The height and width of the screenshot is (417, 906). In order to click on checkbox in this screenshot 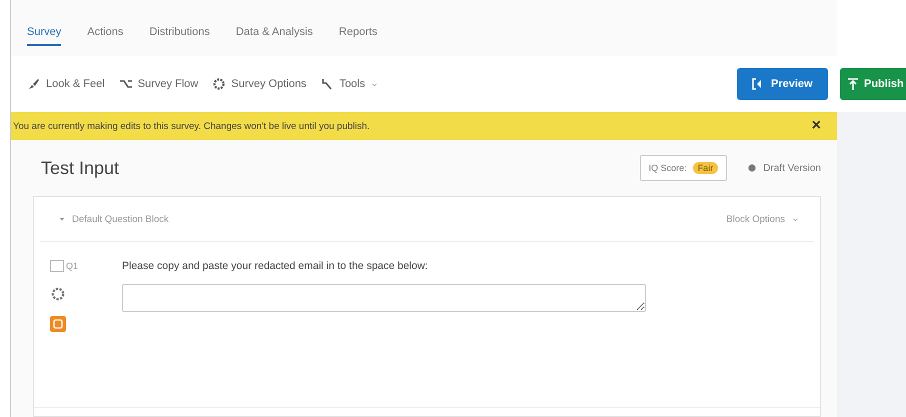, I will do `click(57, 266)`.